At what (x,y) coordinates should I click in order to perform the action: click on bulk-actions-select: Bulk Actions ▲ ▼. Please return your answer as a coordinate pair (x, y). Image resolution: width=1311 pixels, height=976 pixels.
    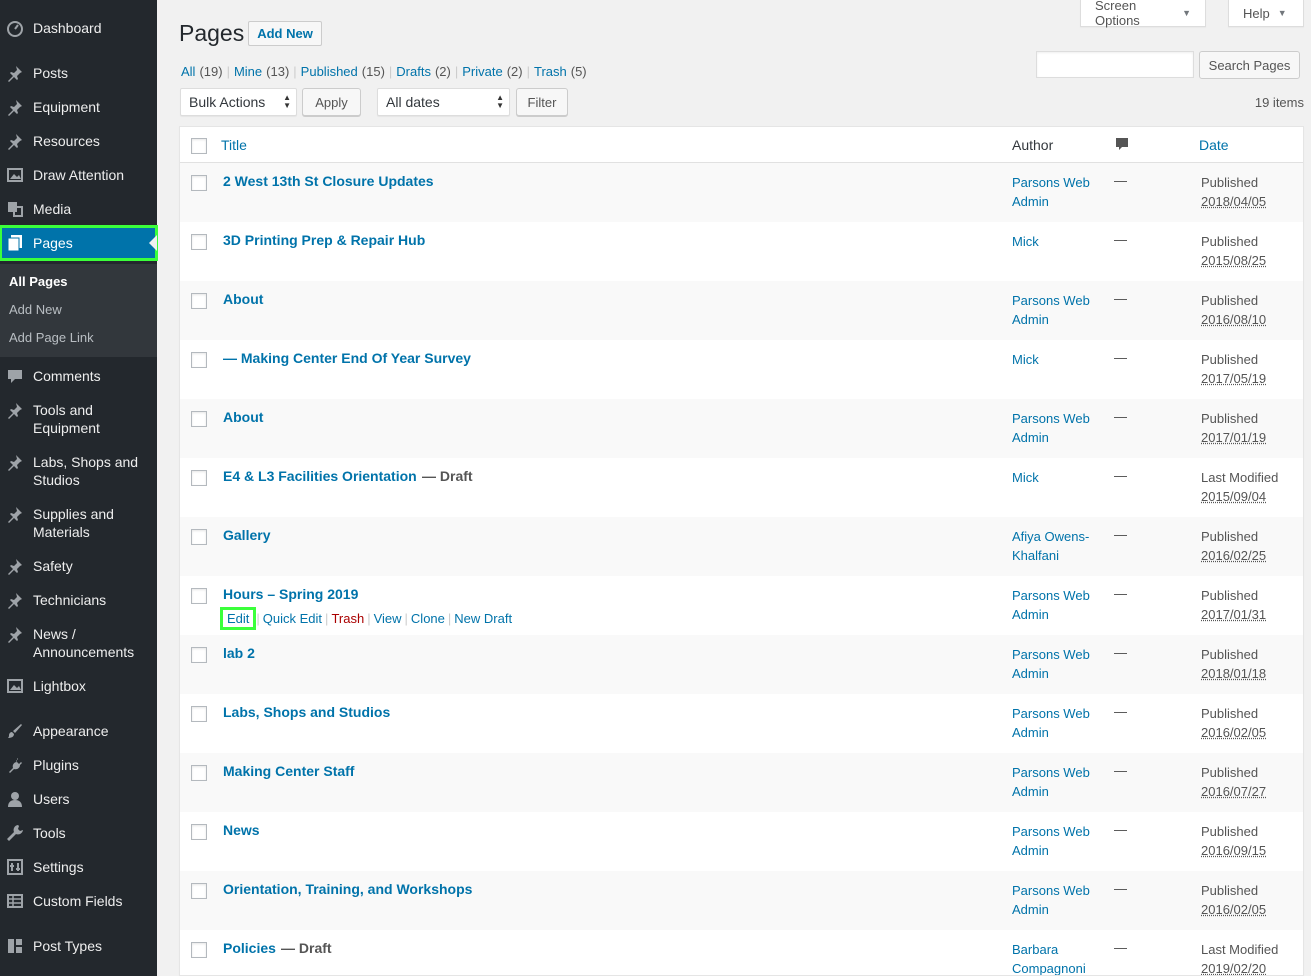
    Looking at the image, I should click on (238, 102).